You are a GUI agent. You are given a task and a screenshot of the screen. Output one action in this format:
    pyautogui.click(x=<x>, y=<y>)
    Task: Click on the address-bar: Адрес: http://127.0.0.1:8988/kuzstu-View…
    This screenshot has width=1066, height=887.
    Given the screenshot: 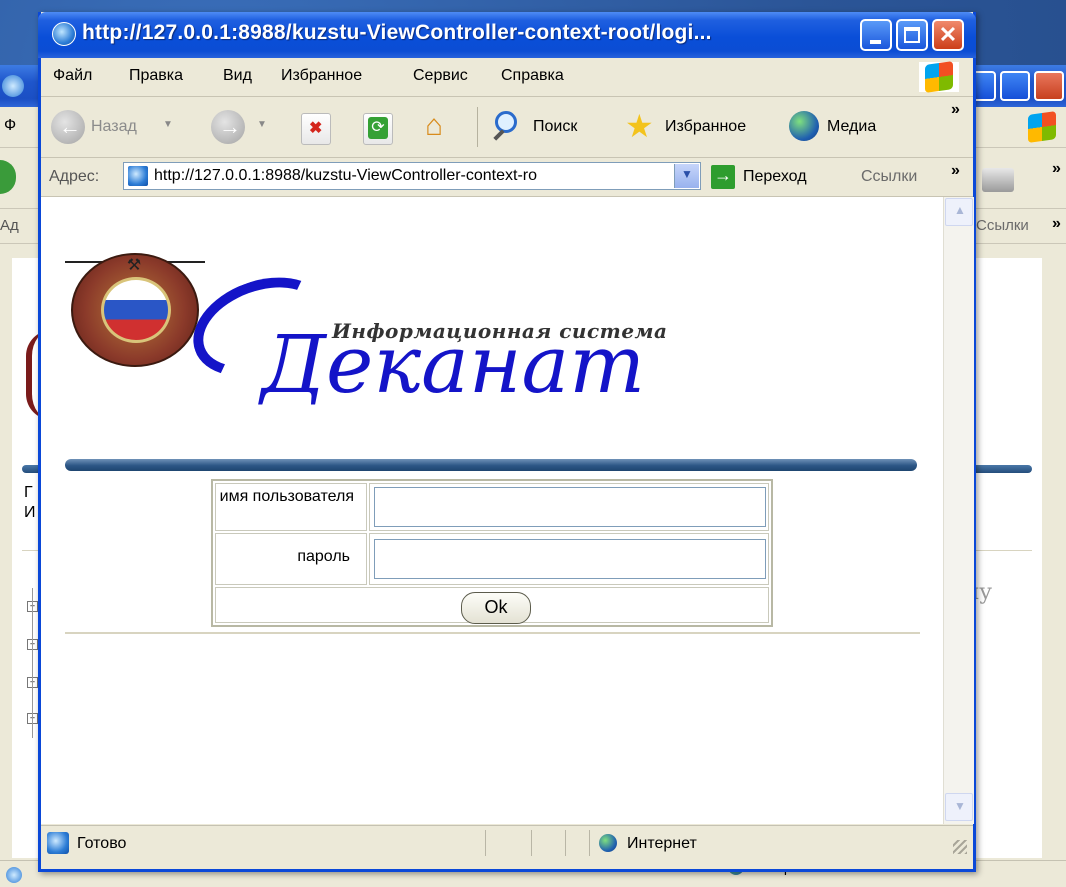 What is the action you would take?
    pyautogui.click(x=507, y=177)
    